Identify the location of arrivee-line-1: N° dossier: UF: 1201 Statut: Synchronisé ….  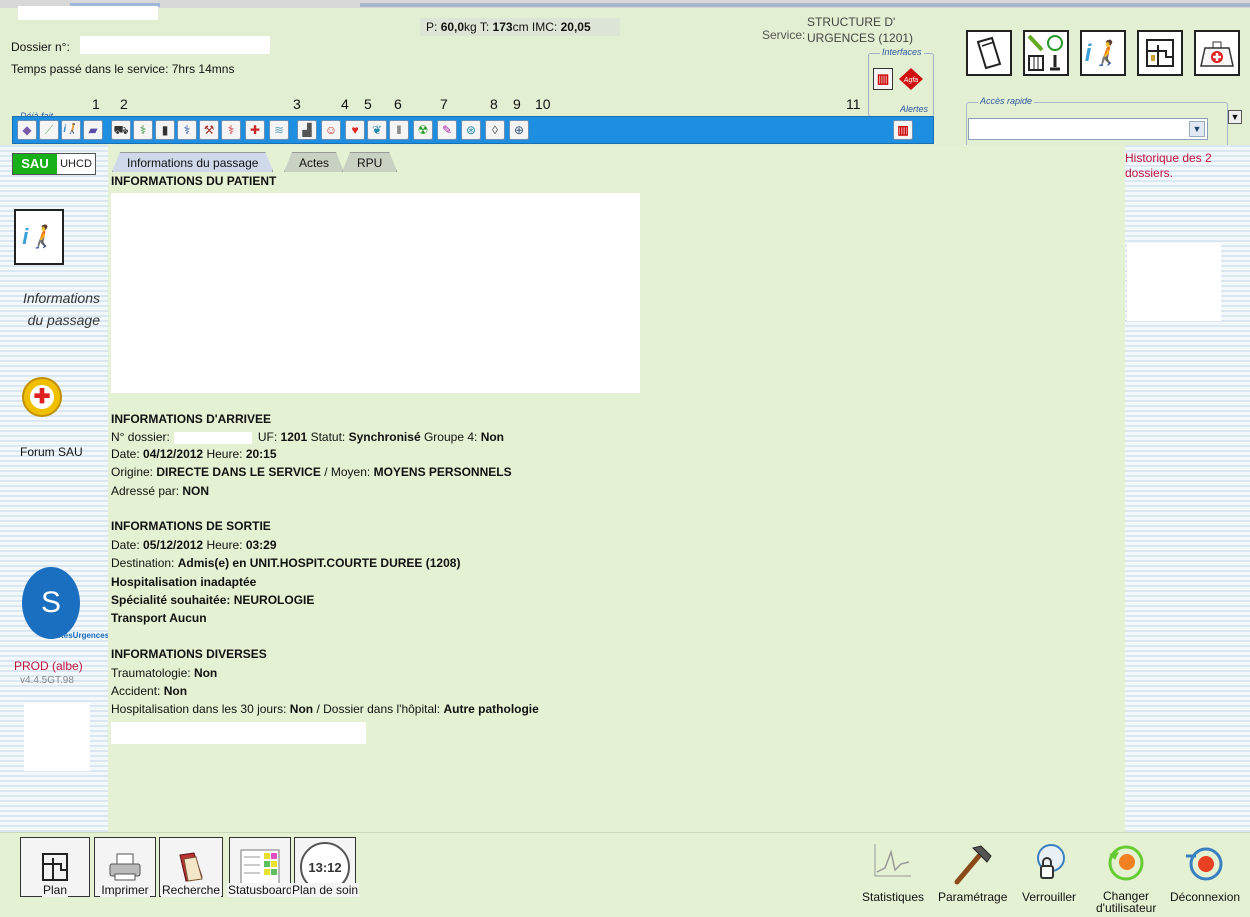
(308, 437).